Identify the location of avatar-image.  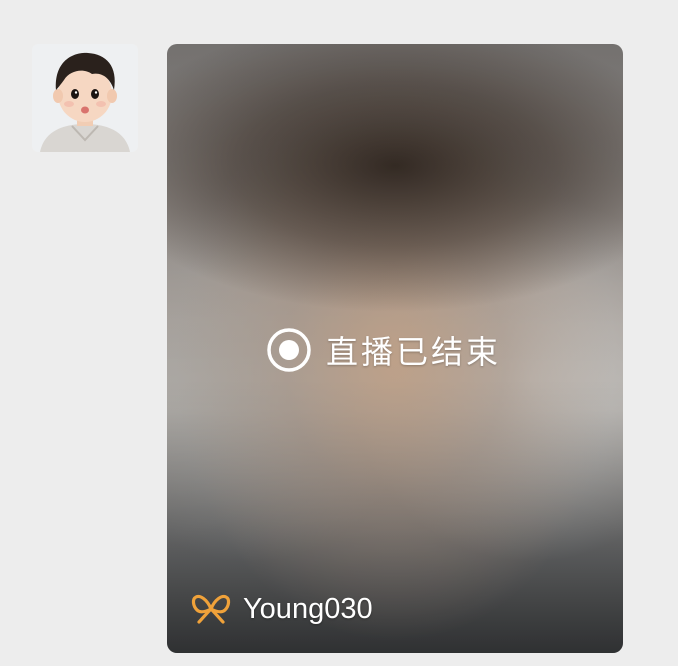
(85, 98).